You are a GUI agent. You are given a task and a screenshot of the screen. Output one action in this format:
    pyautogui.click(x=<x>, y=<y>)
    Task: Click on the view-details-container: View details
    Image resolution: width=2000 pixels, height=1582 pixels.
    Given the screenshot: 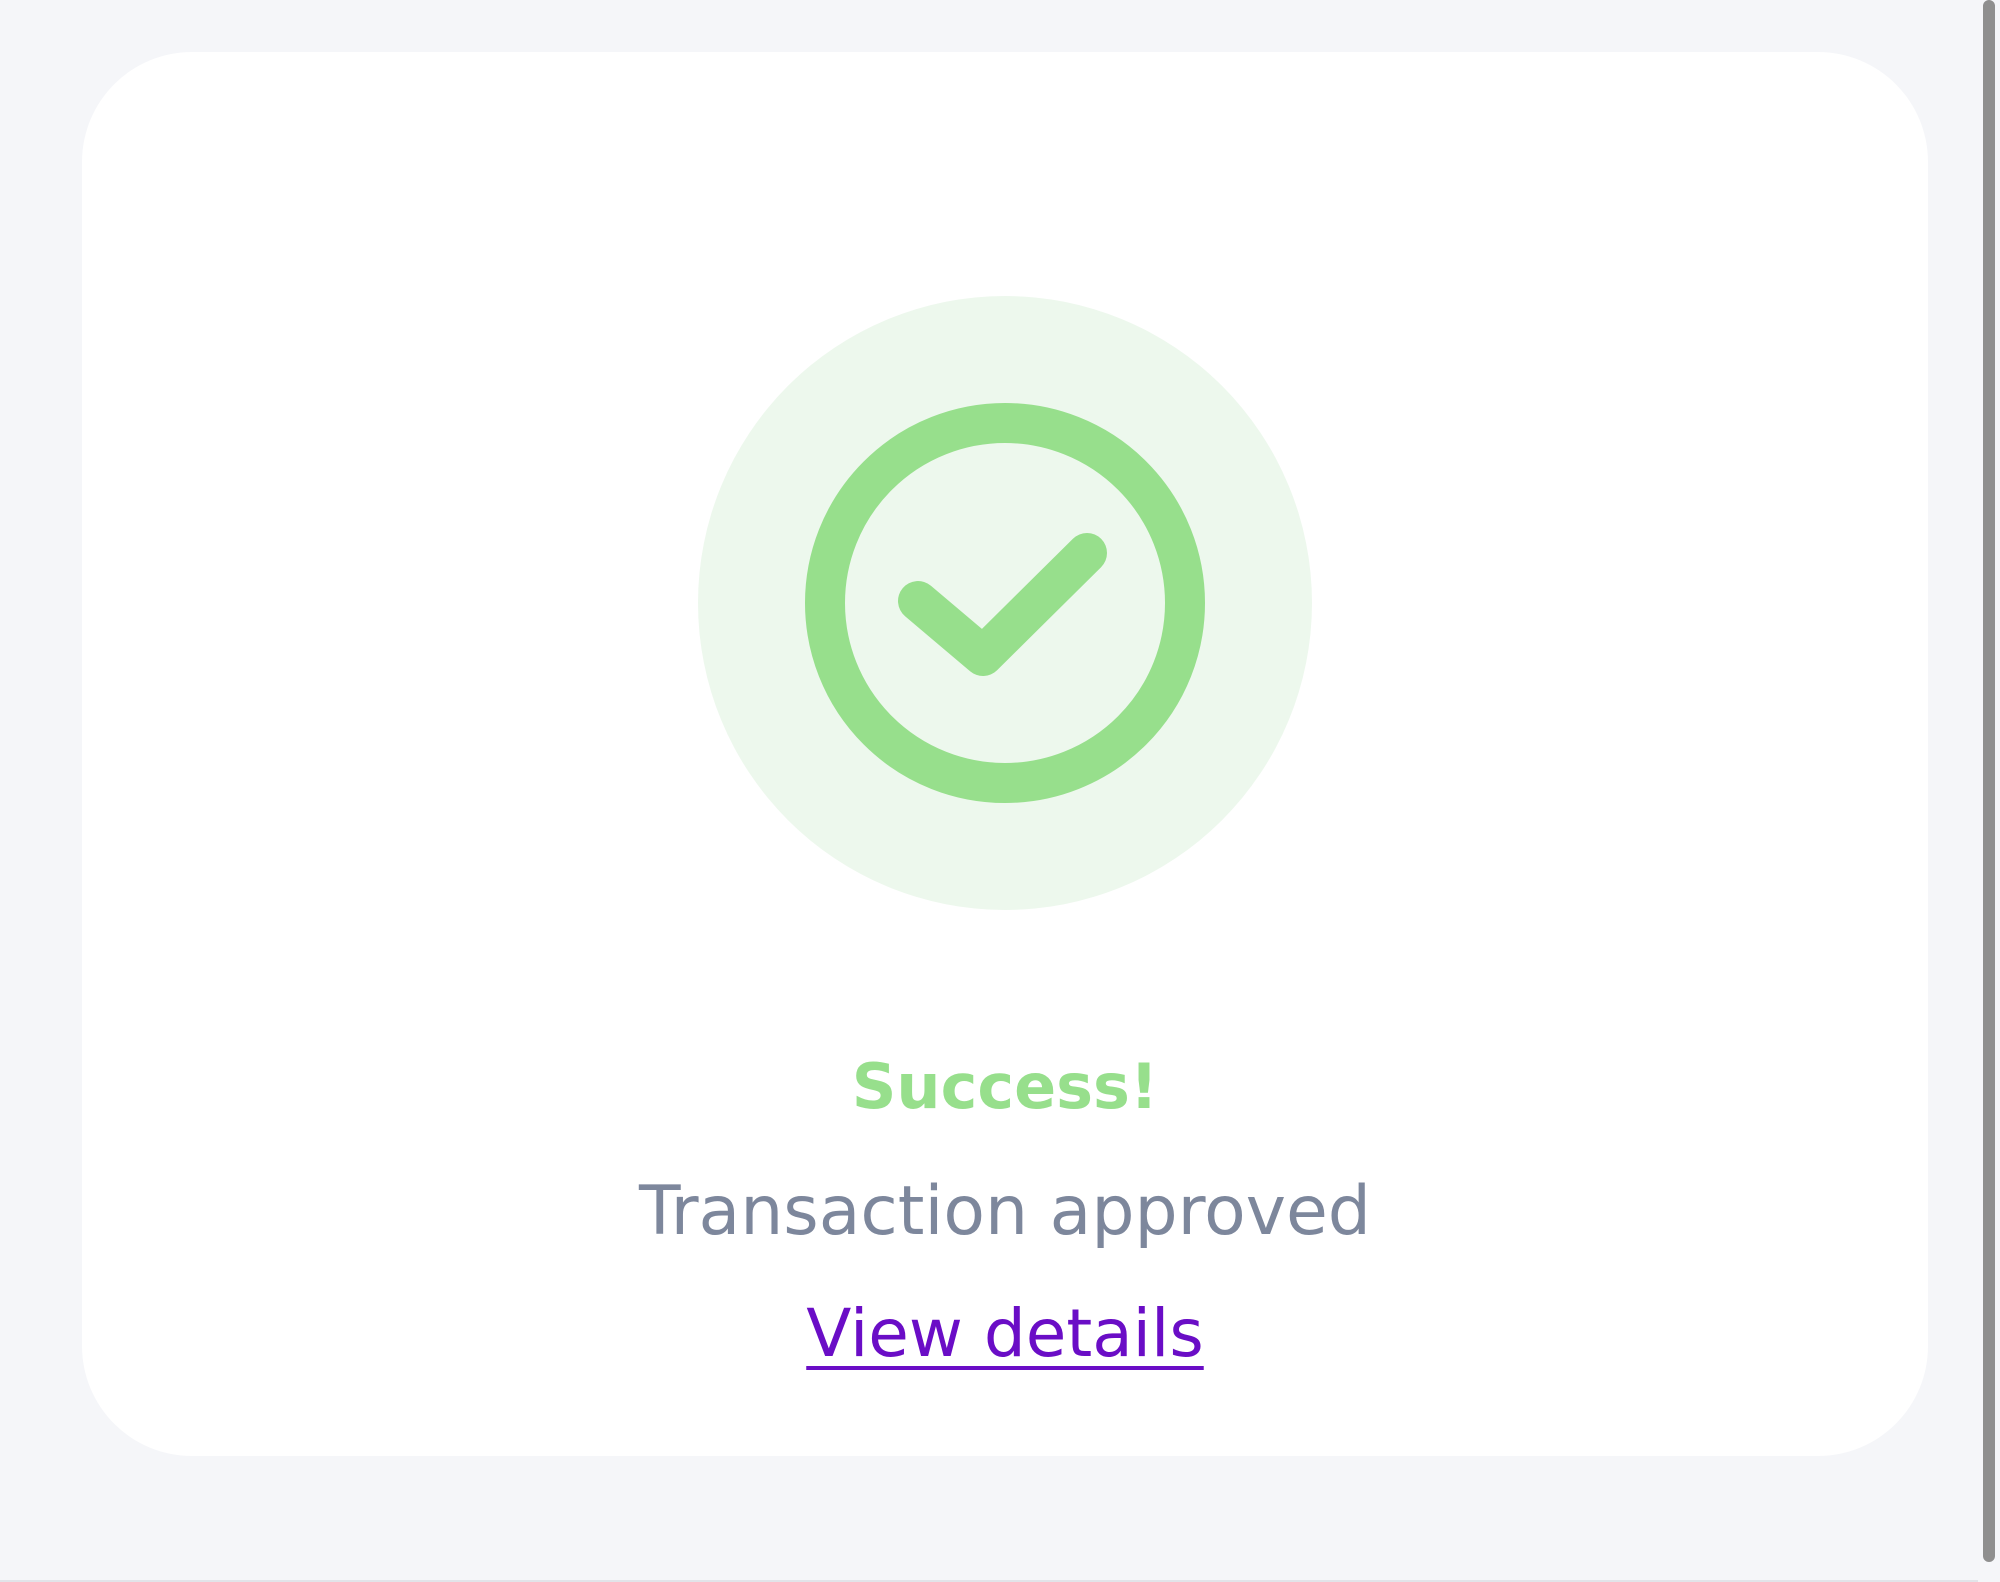 What is the action you would take?
    pyautogui.click(x=1005, y=1334)
    